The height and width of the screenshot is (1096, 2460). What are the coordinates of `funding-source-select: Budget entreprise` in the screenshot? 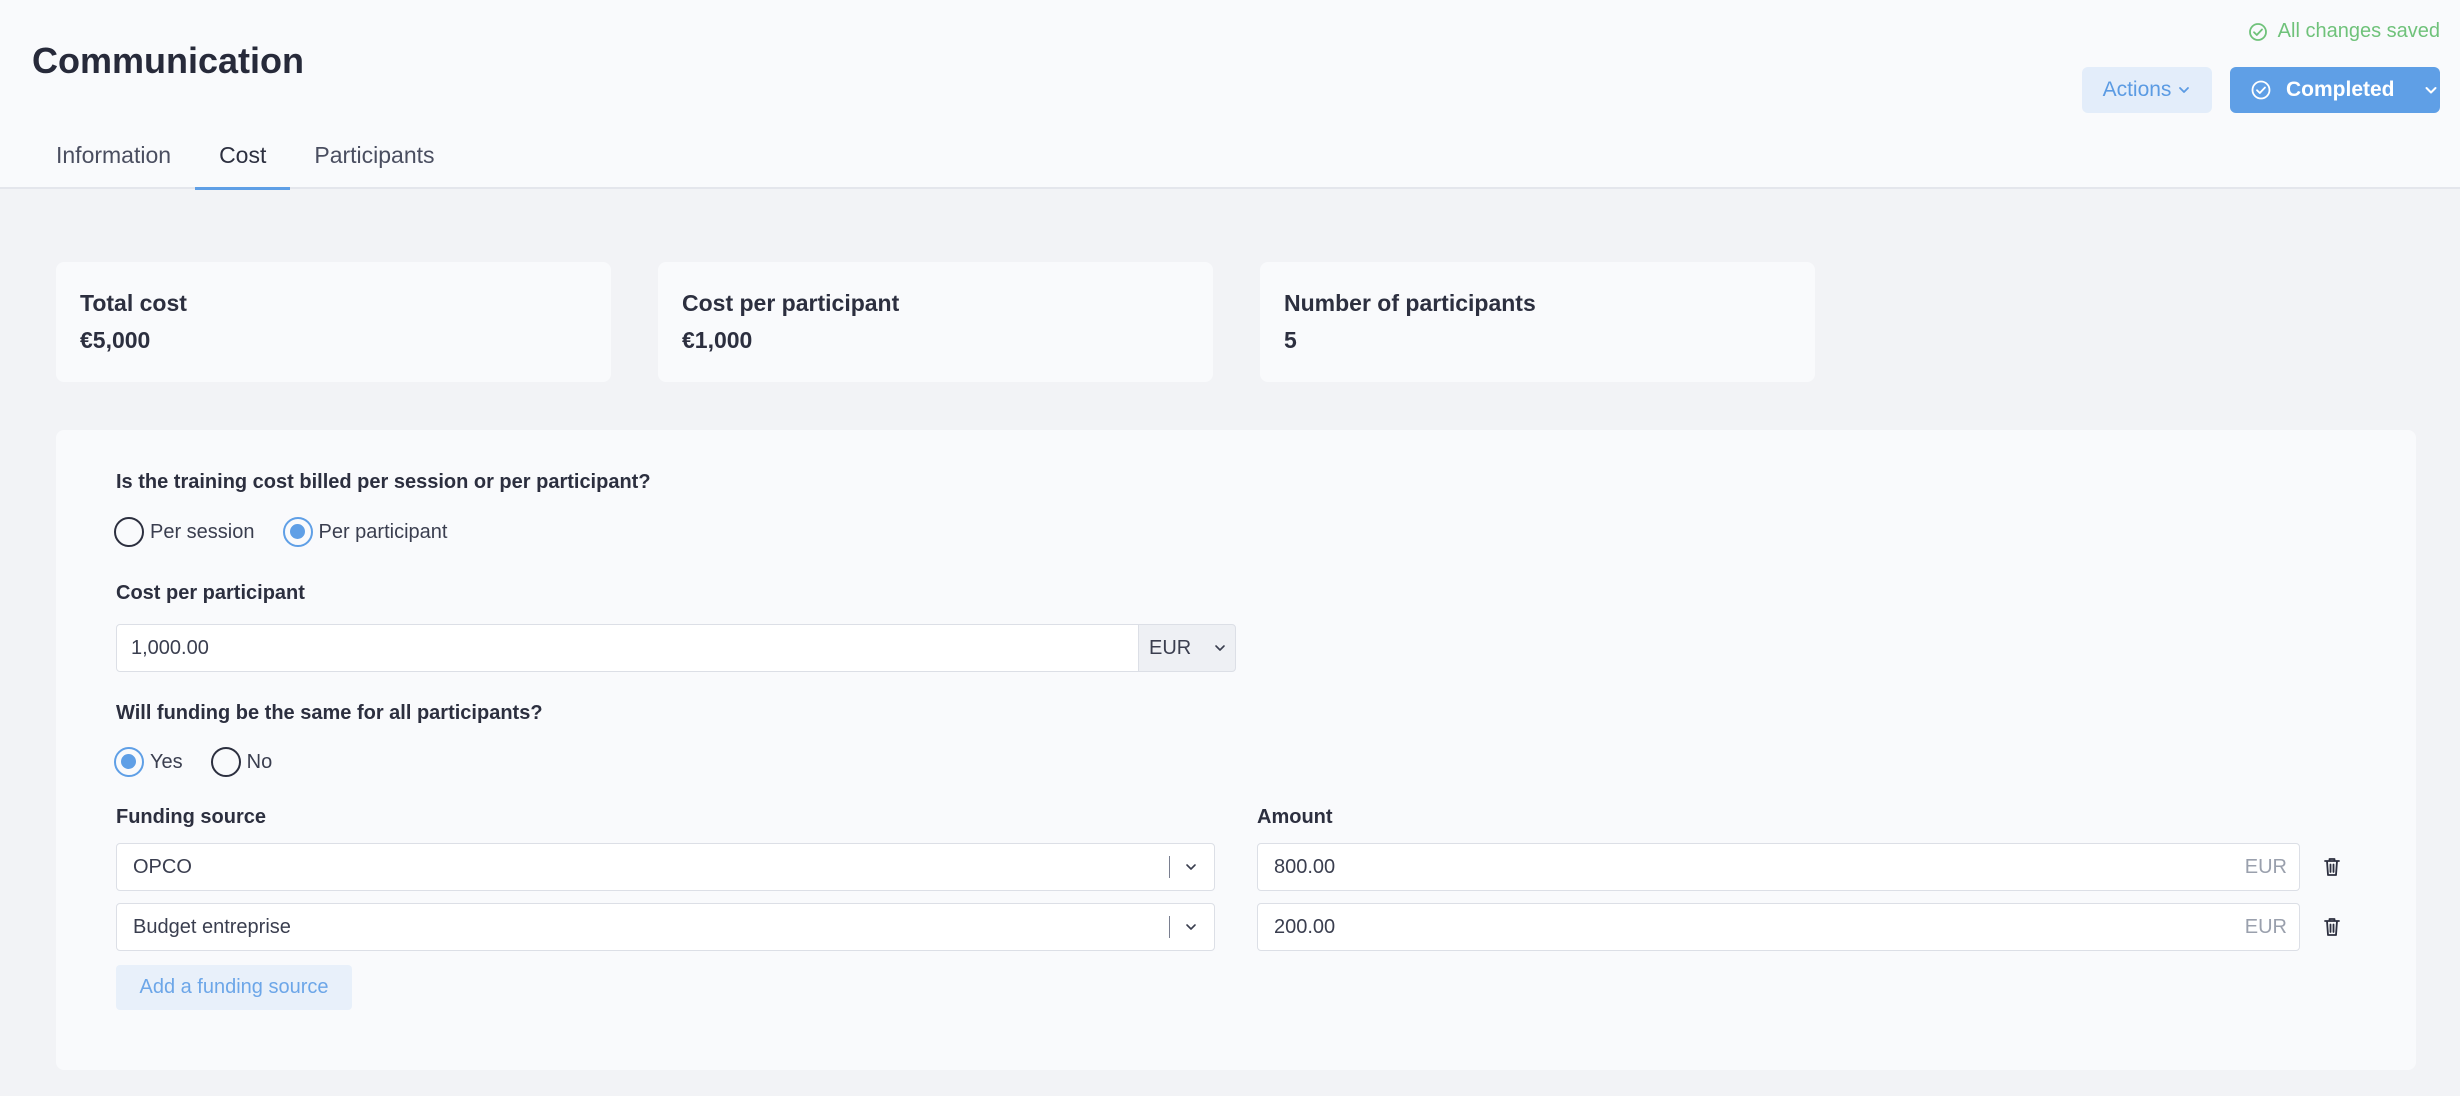 It's located at (665, 927).